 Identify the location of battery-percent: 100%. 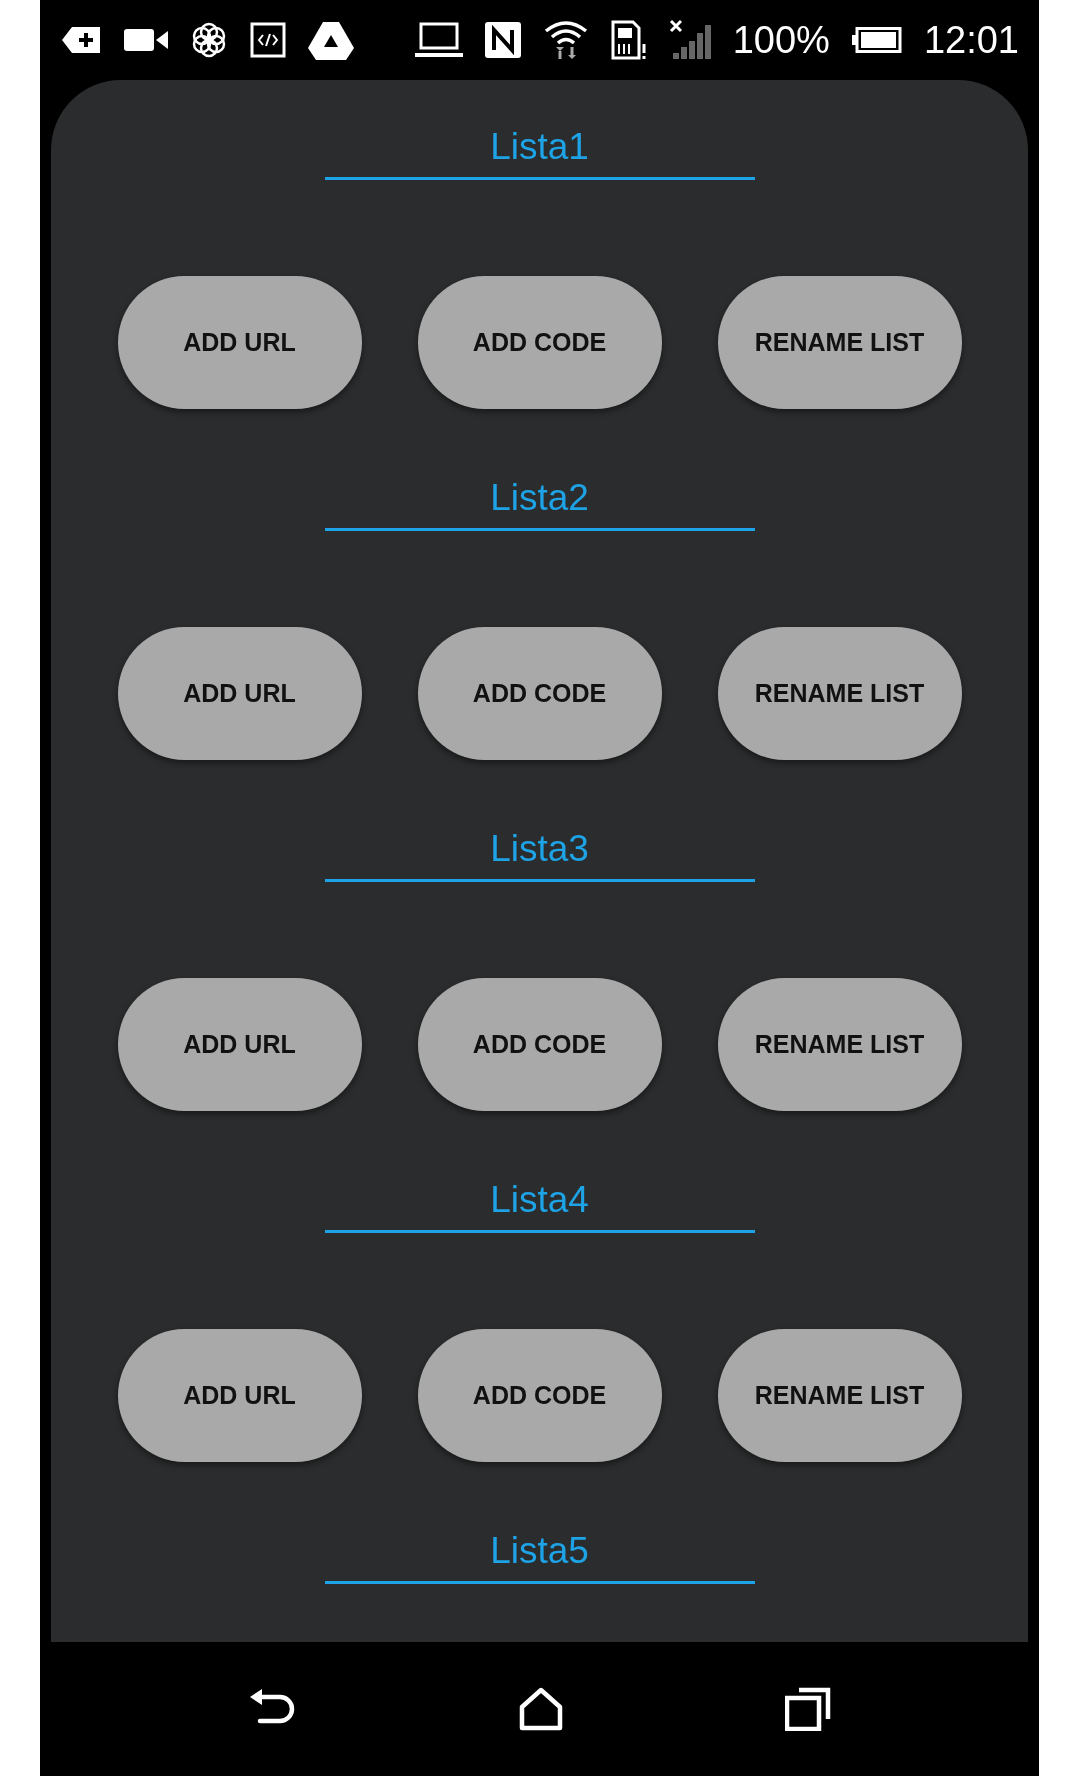
(781, 40).